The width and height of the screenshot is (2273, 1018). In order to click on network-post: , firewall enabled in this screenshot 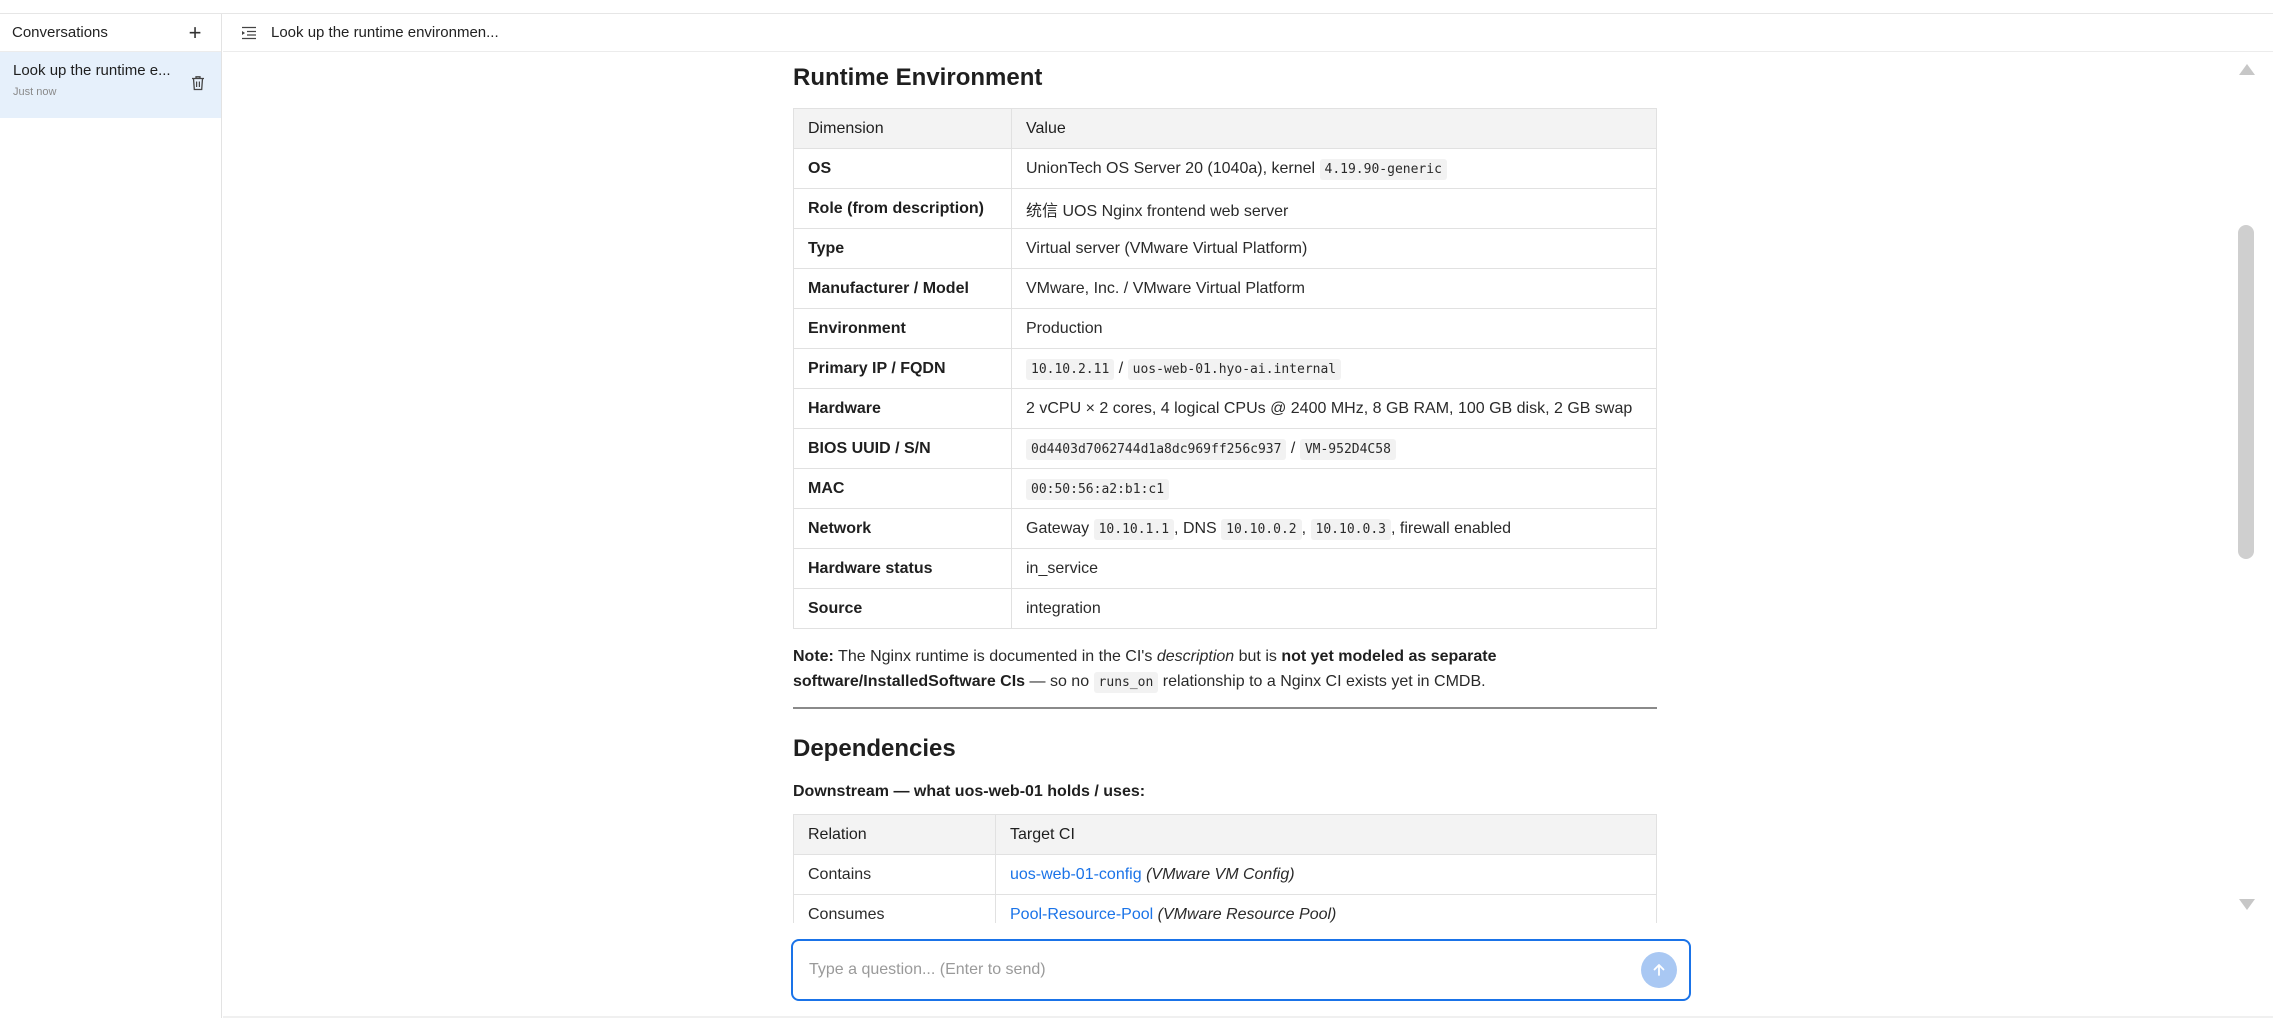, I will do `click(1451, 528)`.